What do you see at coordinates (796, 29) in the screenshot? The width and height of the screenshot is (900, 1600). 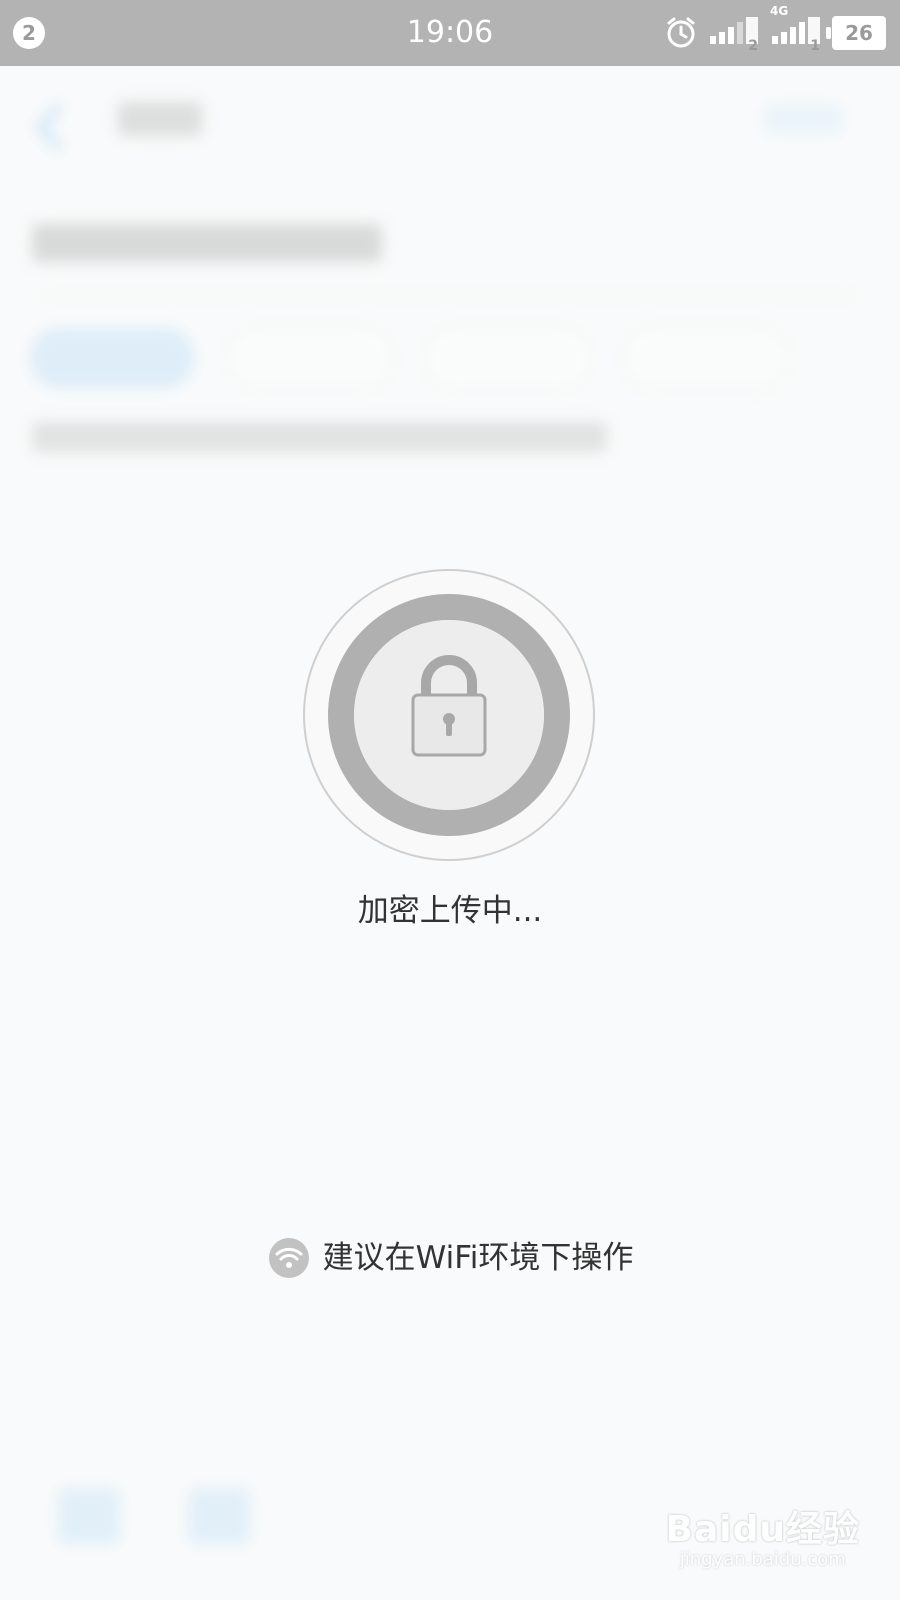 I see `sim1-signal: 4G 1` at bounding box center [796, 29].